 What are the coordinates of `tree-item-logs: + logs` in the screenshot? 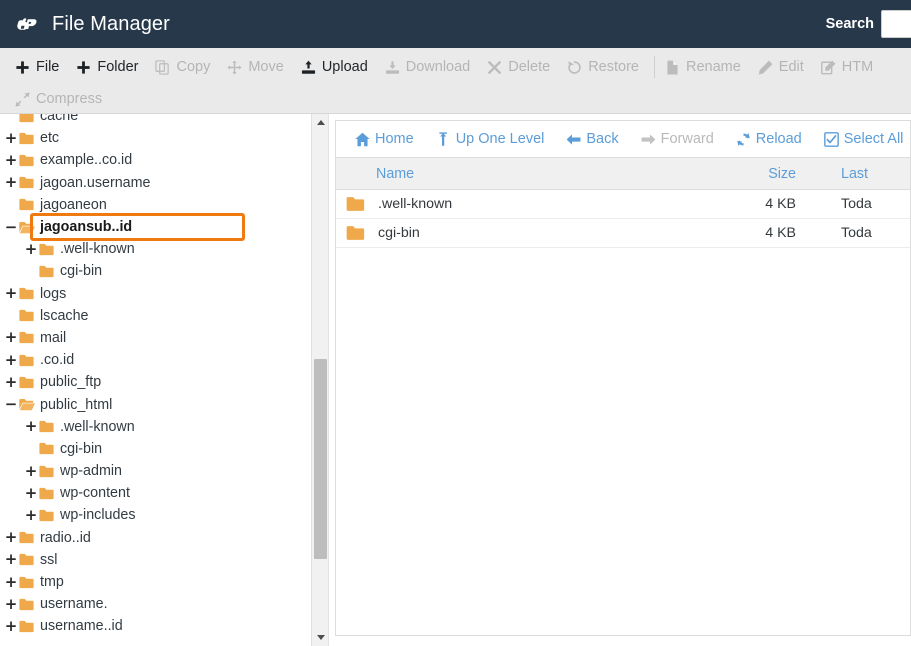 It's located at (155, 294).